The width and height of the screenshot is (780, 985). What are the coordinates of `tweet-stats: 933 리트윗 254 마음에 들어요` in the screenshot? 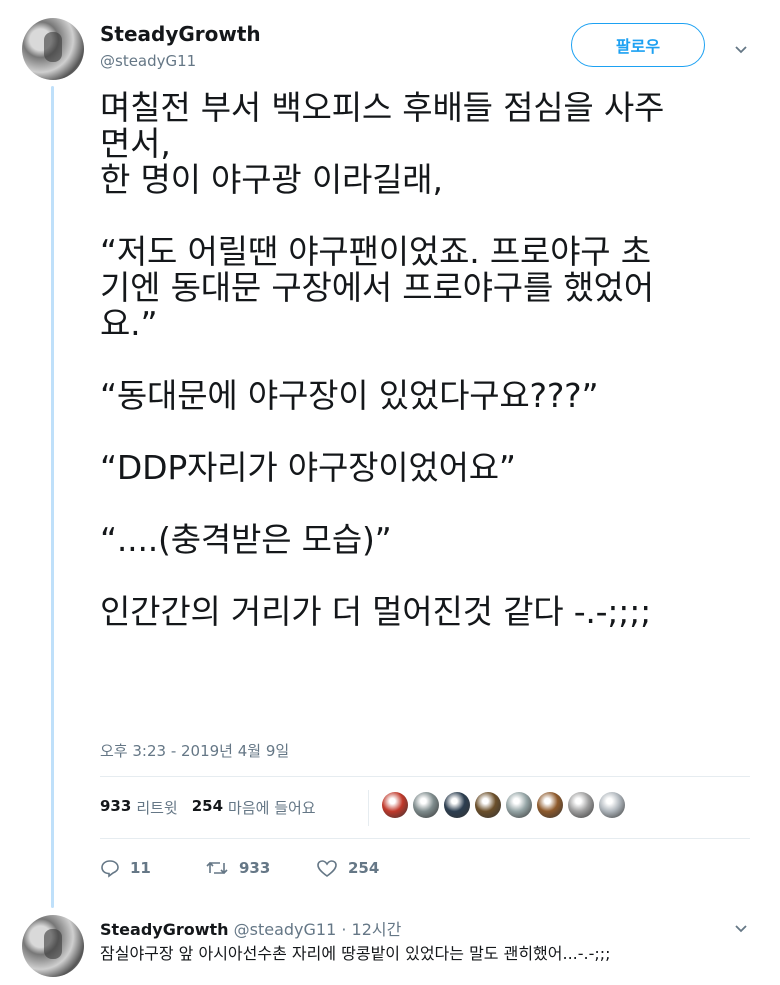 It's located at (208, 807).